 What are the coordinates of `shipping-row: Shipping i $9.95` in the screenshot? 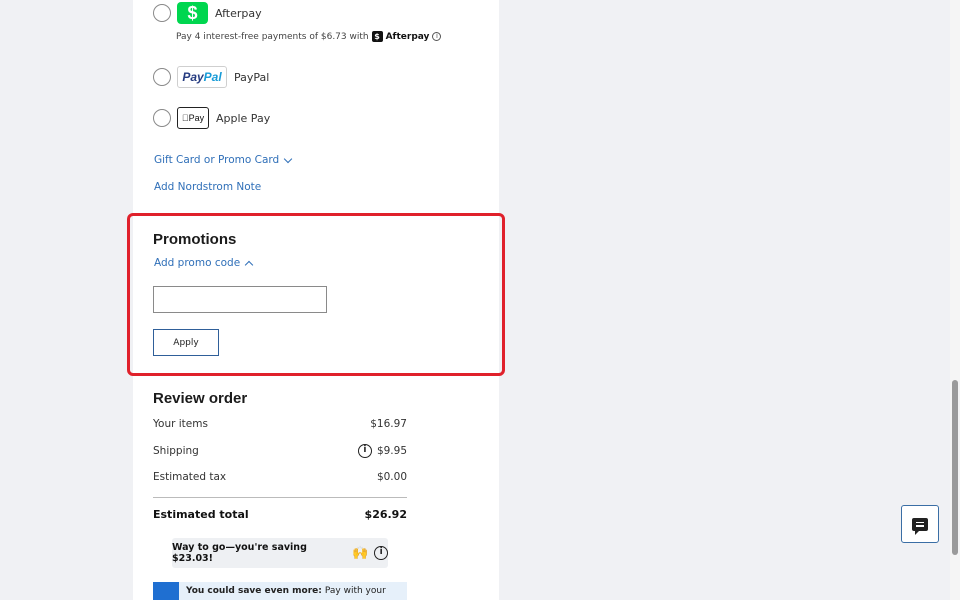 It's located at (280, 451).